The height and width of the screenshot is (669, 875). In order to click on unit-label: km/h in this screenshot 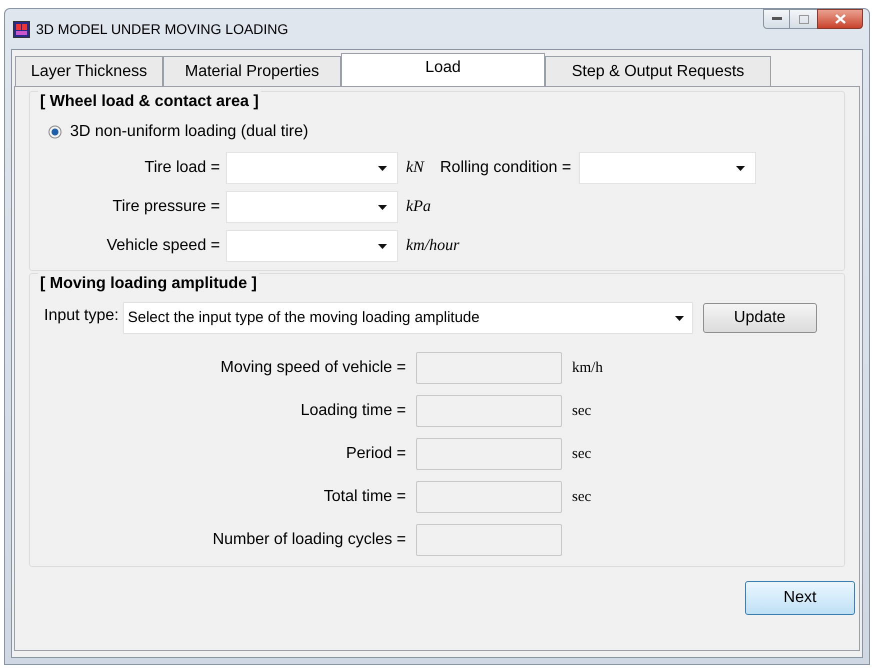, I will do `click(587, 368)`.